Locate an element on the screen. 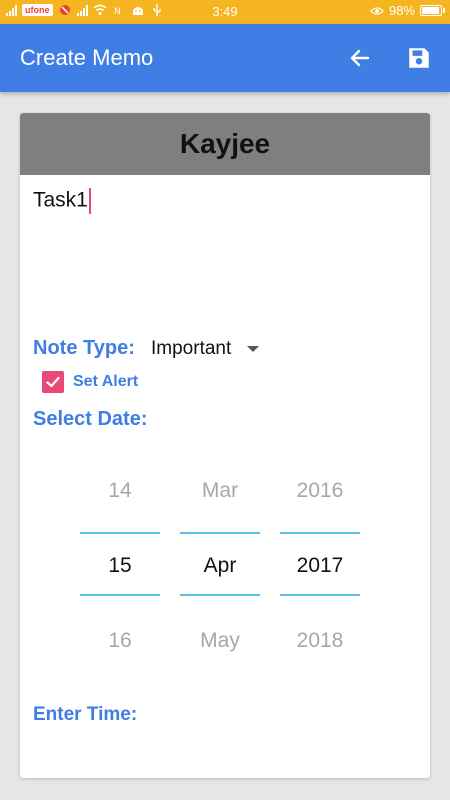 Image resolution: width=450 pixels, height=800 pixels. note-type-value: Important is located at coordinates (191, 348).